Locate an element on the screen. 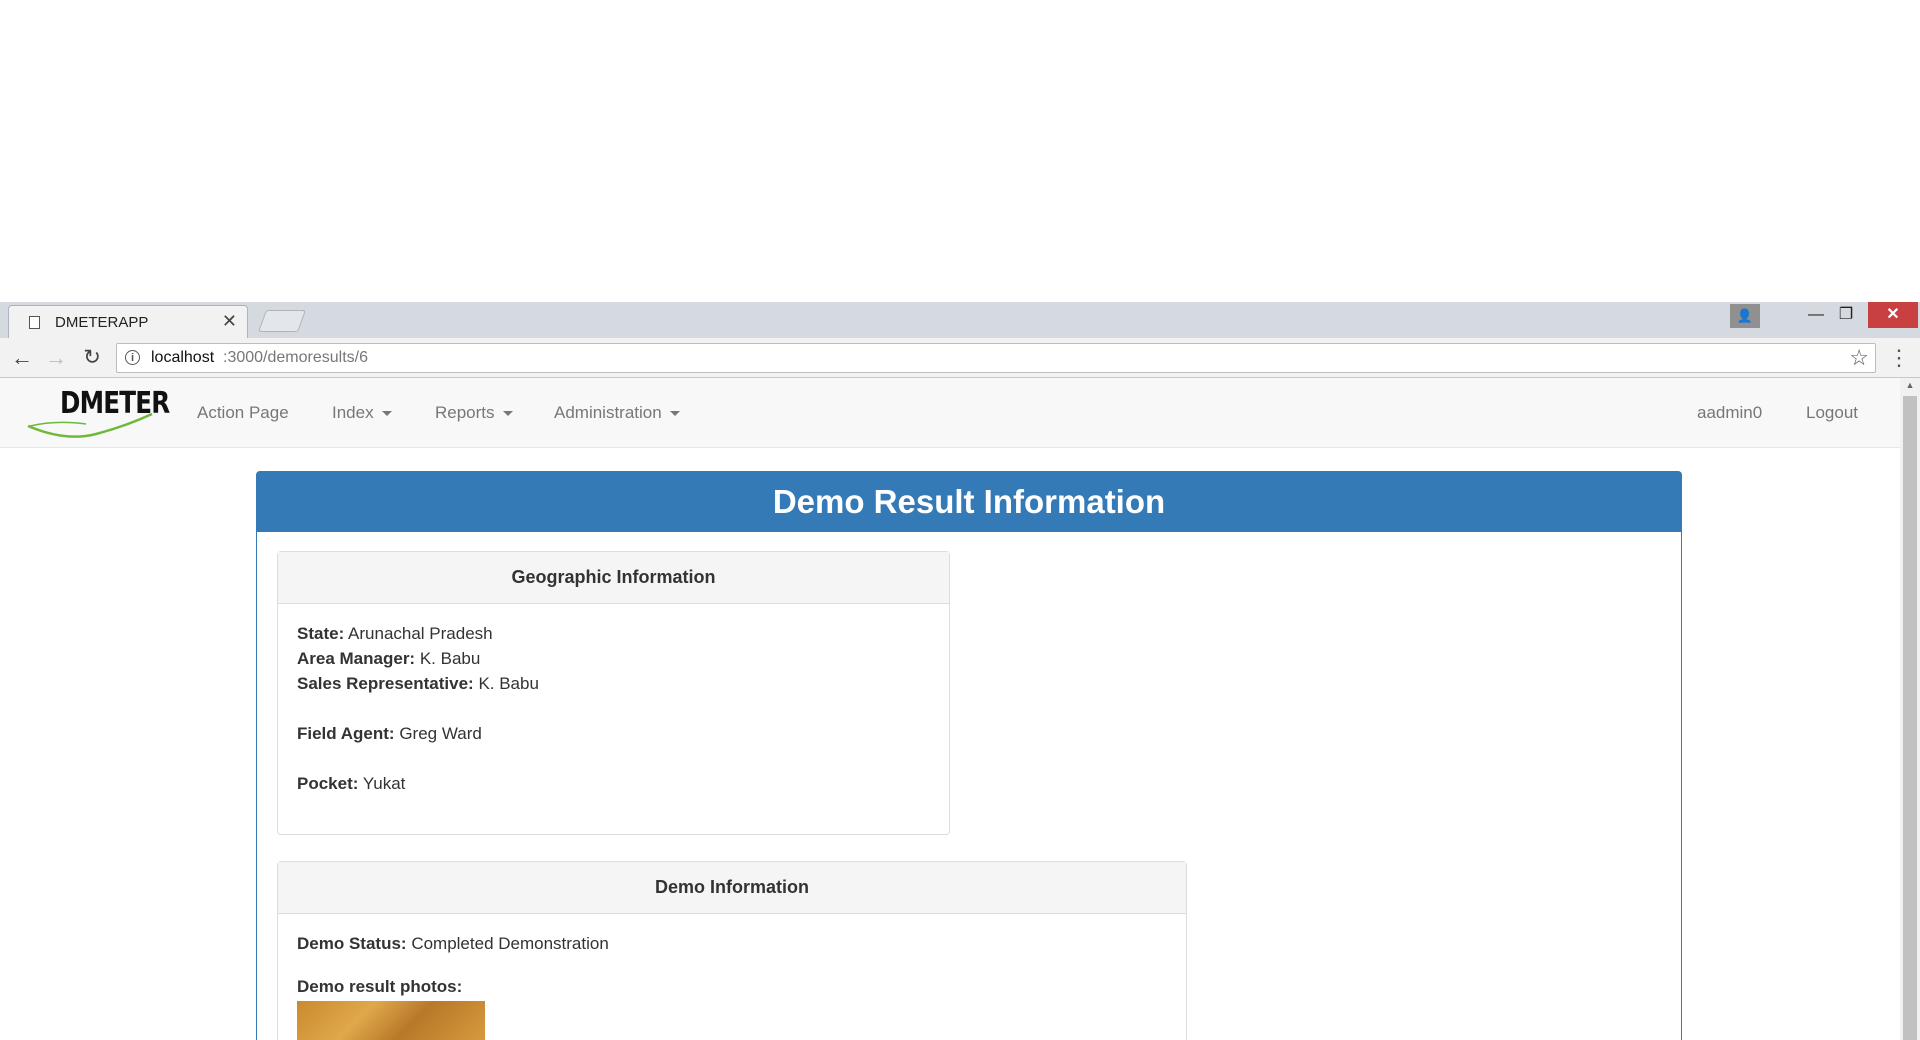 This screenshot has width=1920, height=1040. sales-rep-label: Sales Representative: is located at coordinates (385, 683).